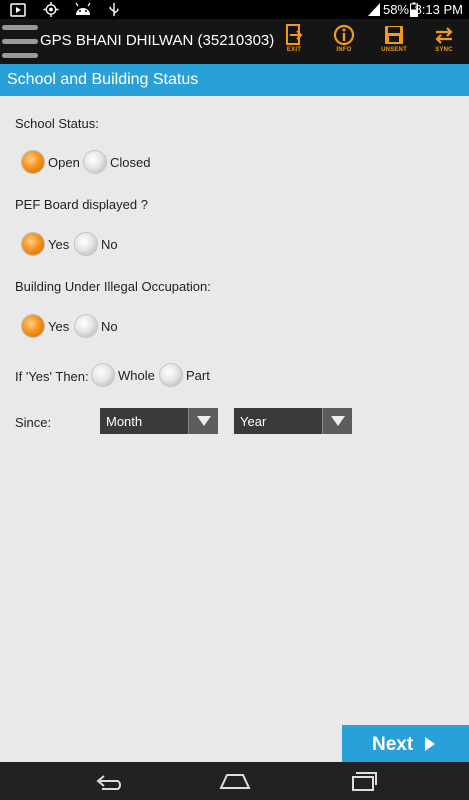  I want to click on exit-label: EXIT, so click(294, 50).